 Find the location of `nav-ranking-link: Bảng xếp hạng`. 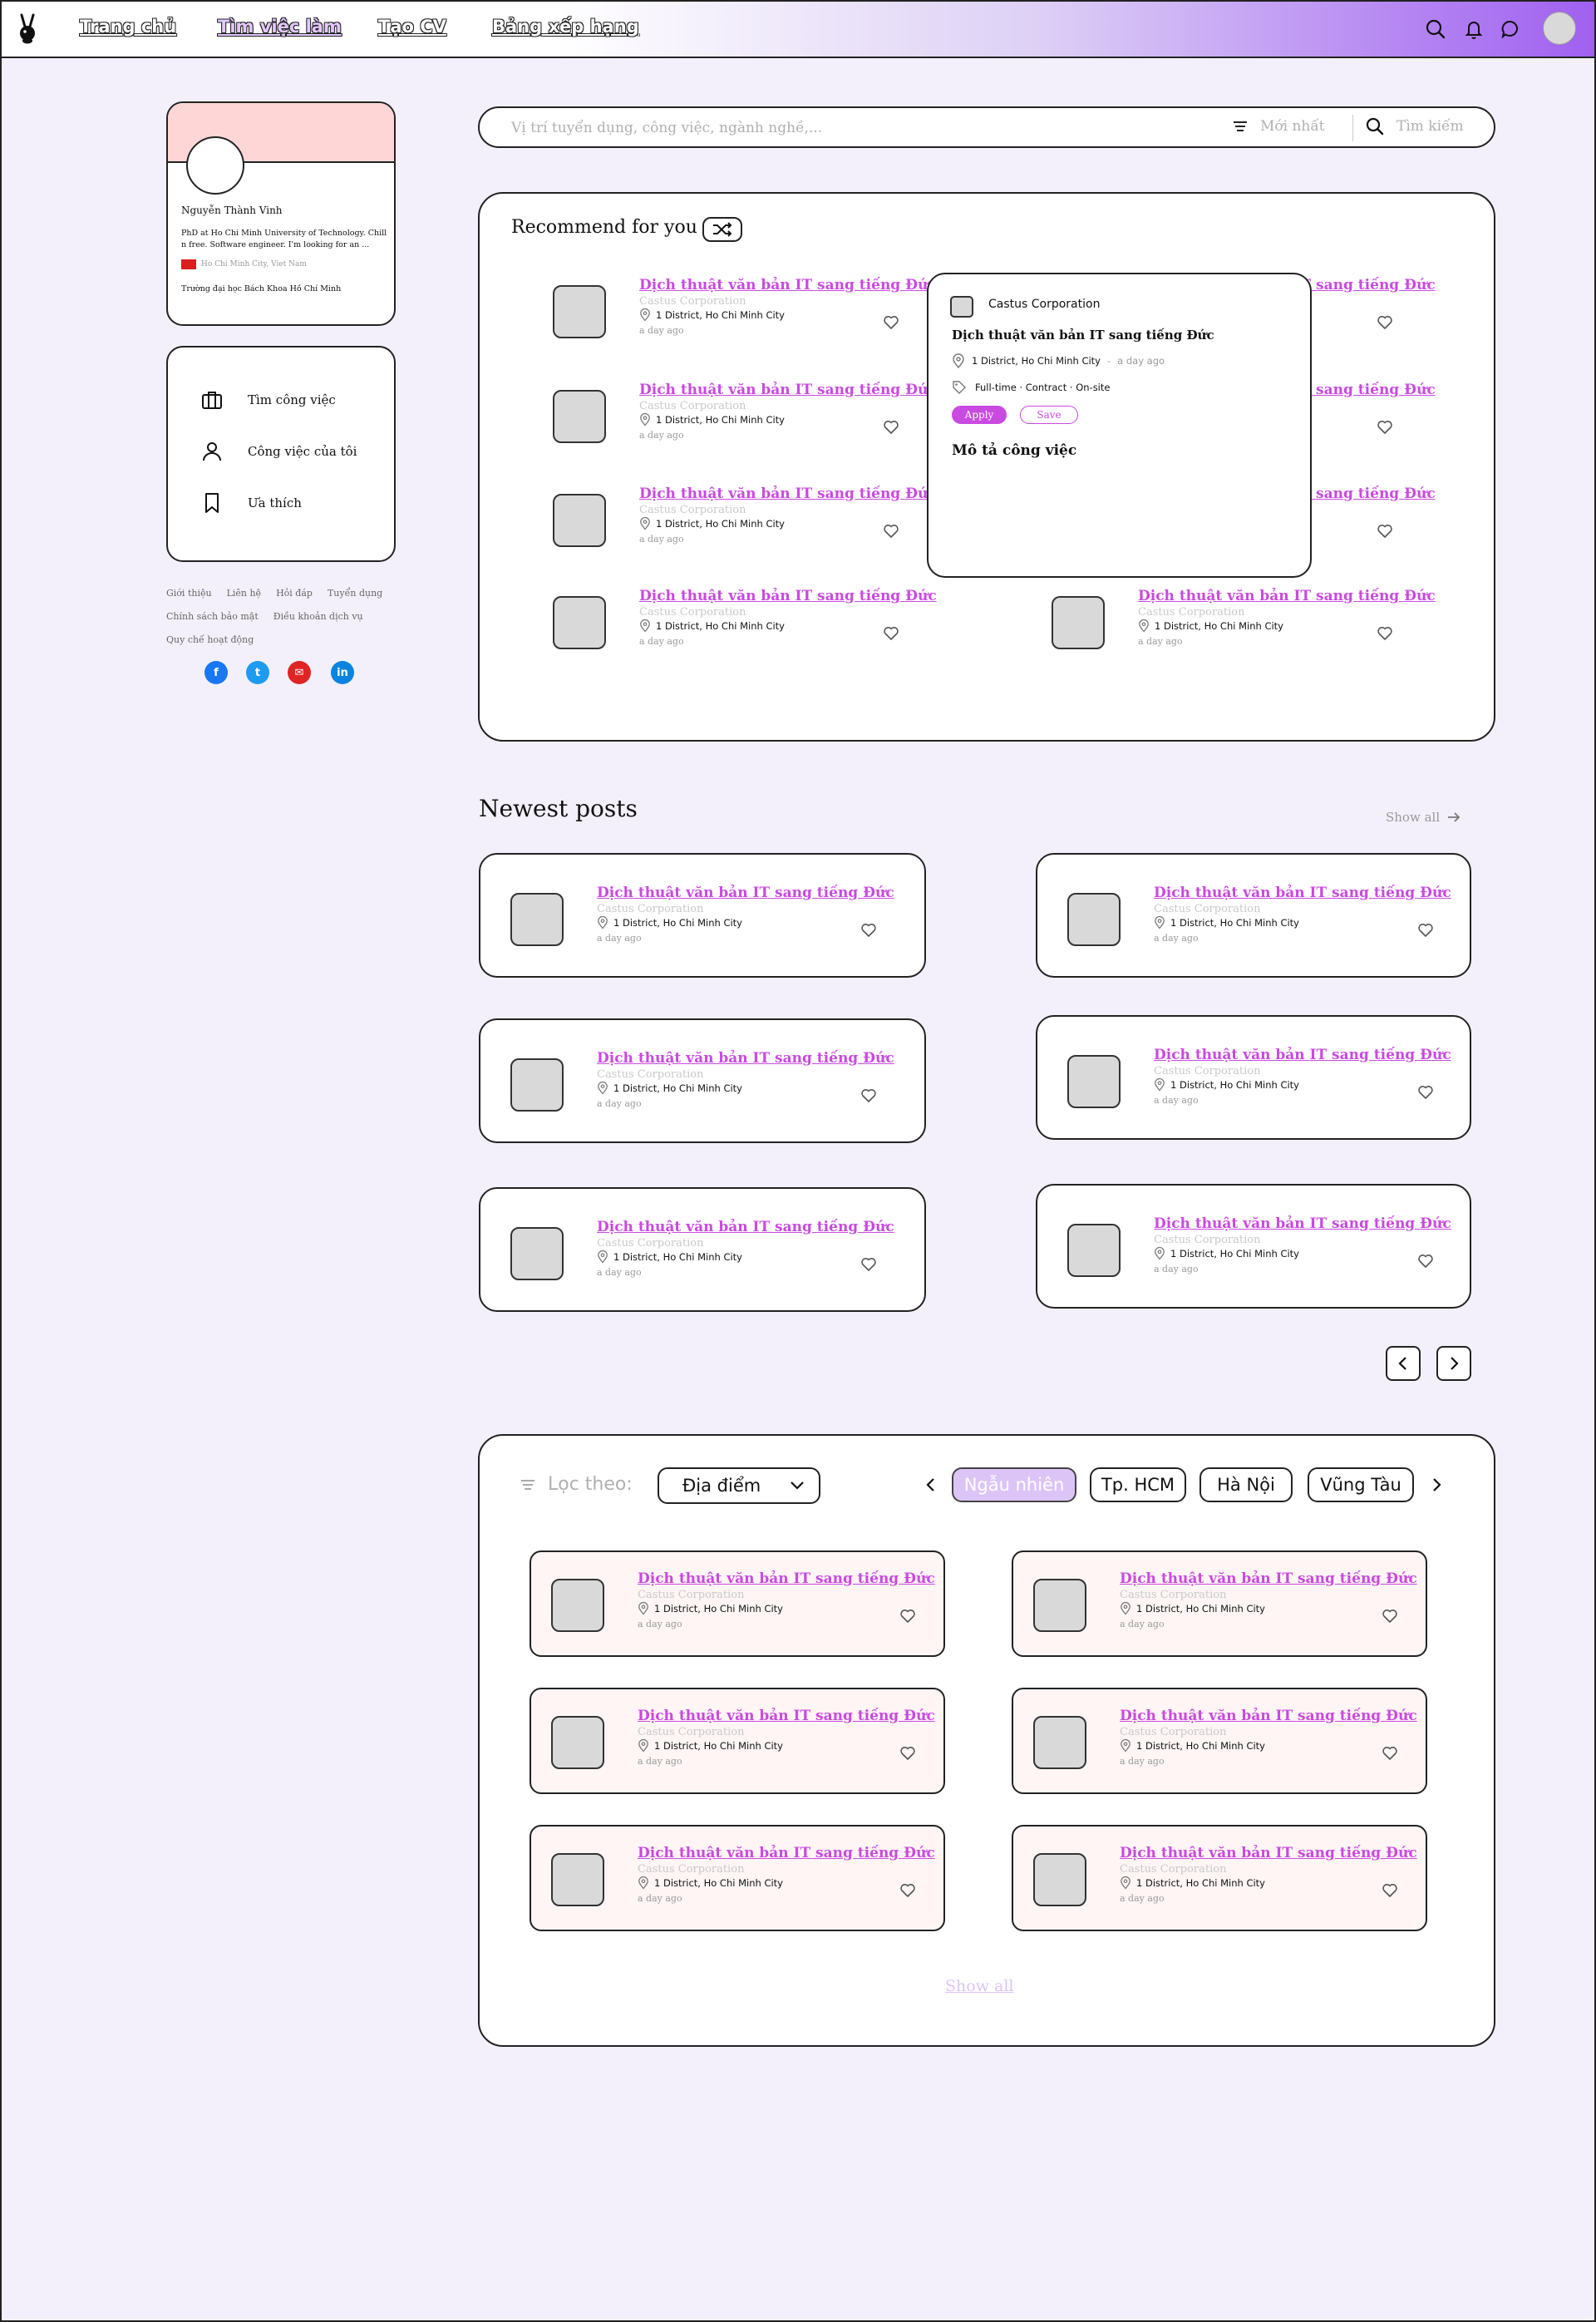

nav-ranking-link: Bảng xếp hạng is located at coordinates (565, 27).